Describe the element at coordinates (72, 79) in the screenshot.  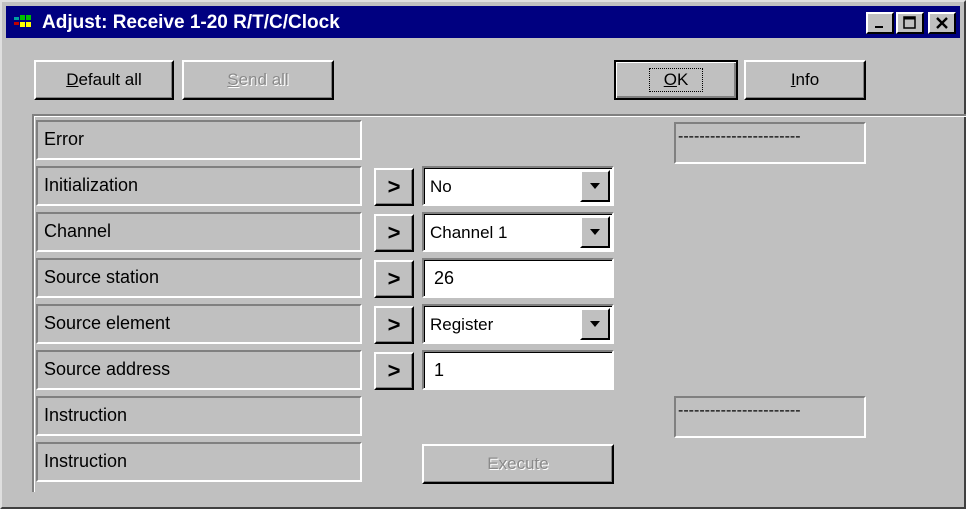
I see `default-all-accel: D` at that location.